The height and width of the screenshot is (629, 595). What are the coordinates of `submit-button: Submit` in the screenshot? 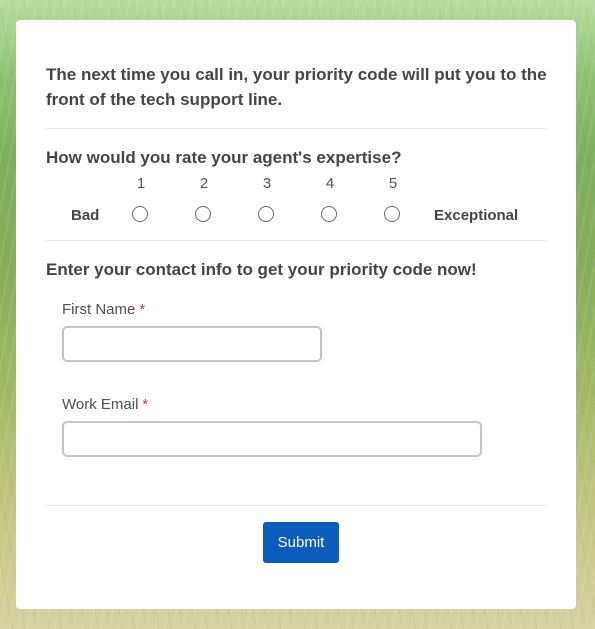 It's located at (301, 542).